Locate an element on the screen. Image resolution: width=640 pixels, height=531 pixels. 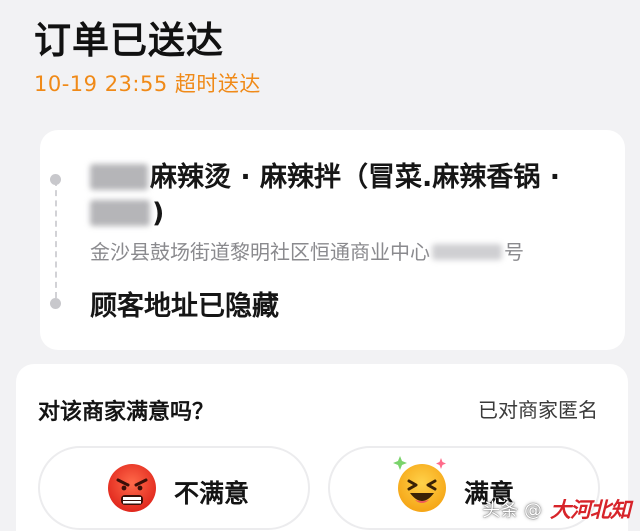
shop-dot-icon is located at coordinates (55, 179).